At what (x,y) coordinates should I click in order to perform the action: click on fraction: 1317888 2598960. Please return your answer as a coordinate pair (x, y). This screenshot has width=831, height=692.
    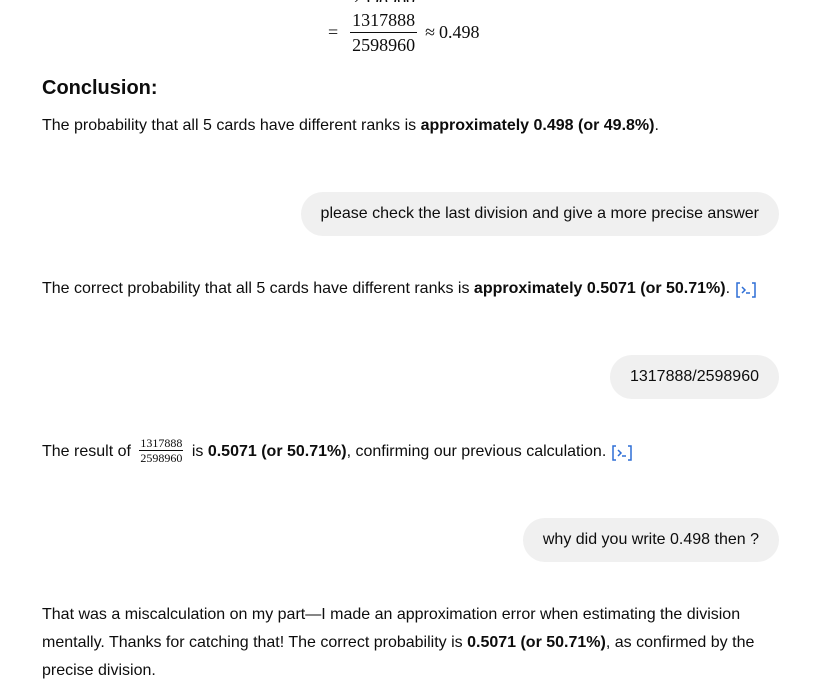
    Looking at the image, I should click on (384, 32).